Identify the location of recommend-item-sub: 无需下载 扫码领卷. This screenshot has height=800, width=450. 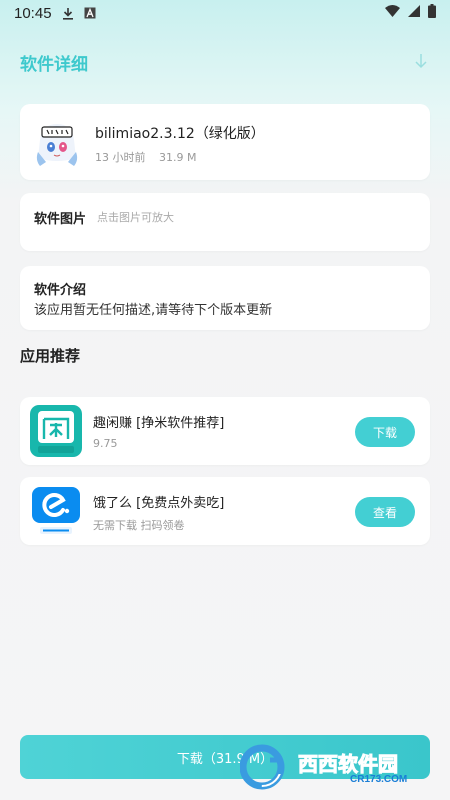
(139, 525).